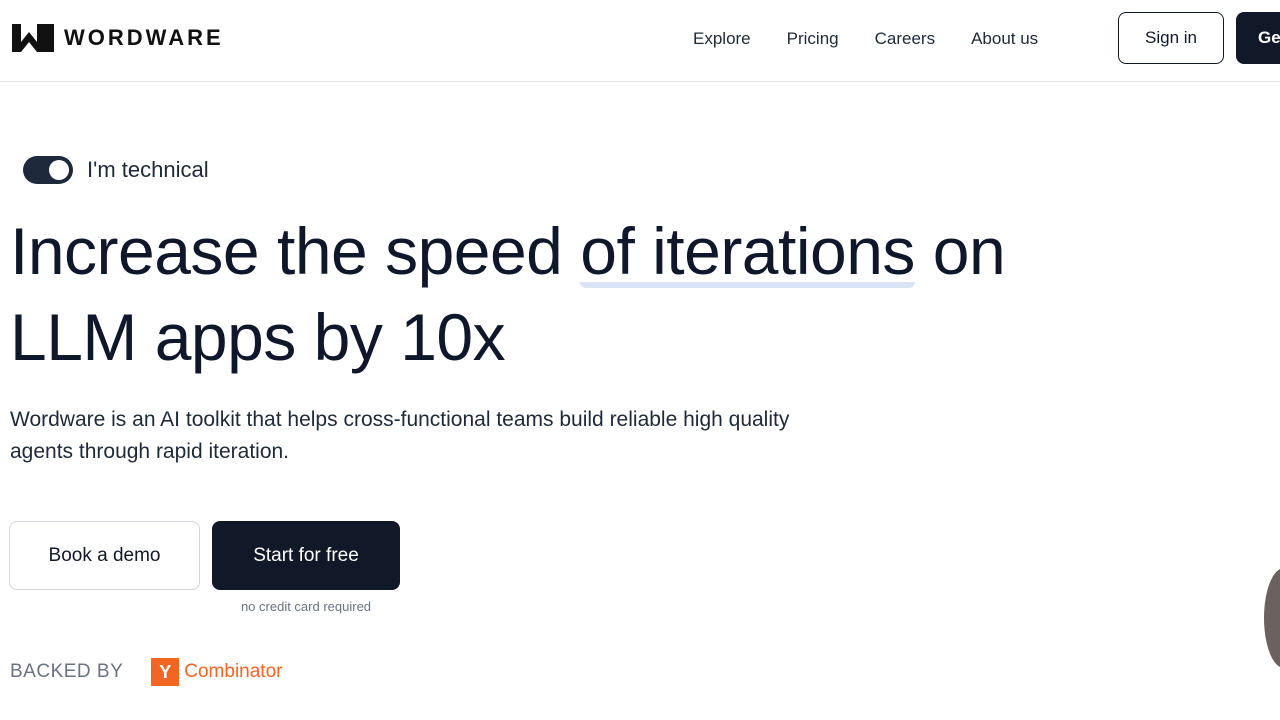 The image size is (1280, 720). I want to click on nav-careers: Careers, so click(905, 39).